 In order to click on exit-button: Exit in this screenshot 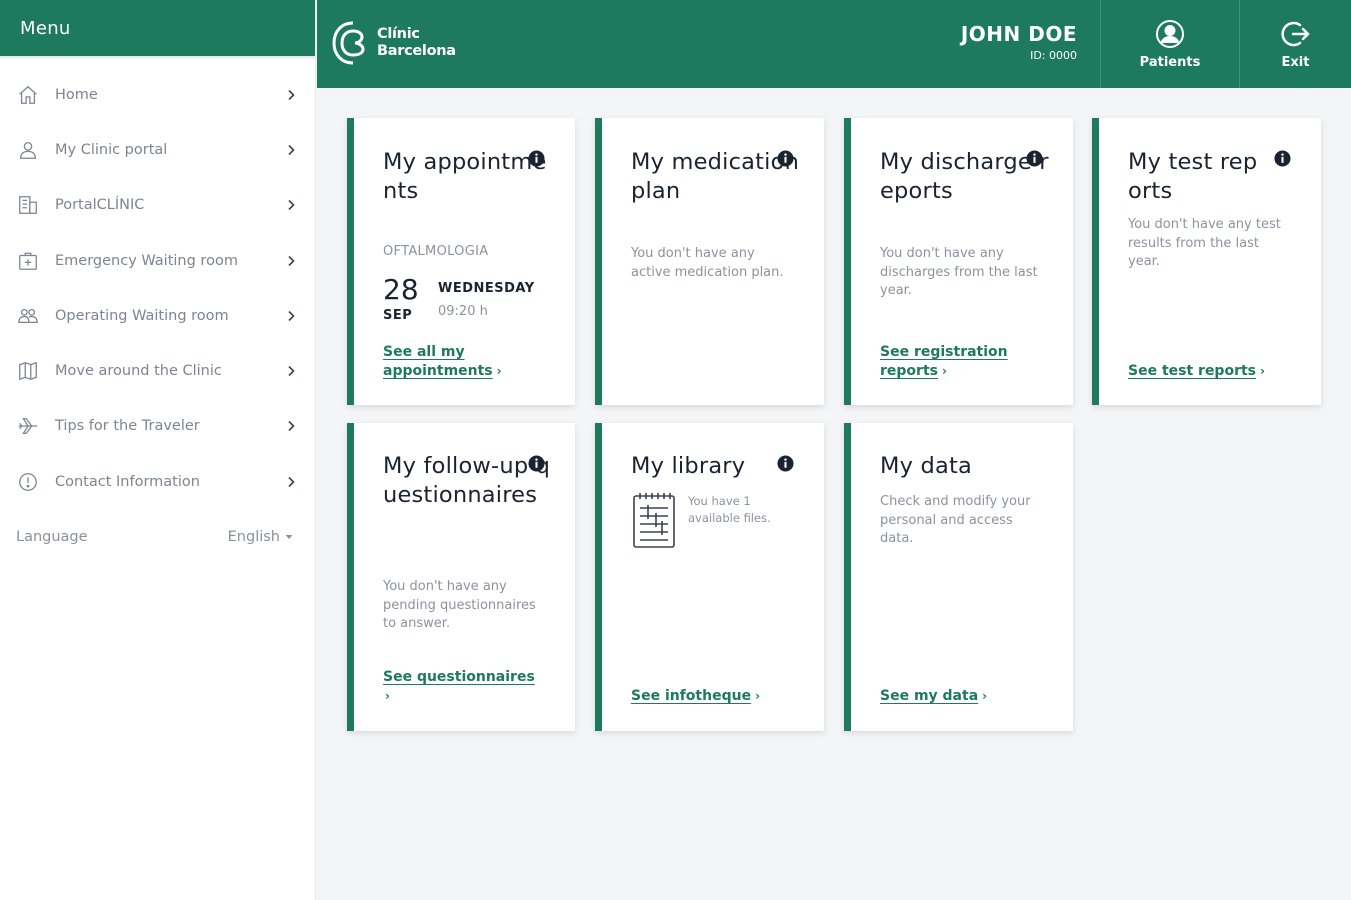, I will do `click(1295, 44)`.